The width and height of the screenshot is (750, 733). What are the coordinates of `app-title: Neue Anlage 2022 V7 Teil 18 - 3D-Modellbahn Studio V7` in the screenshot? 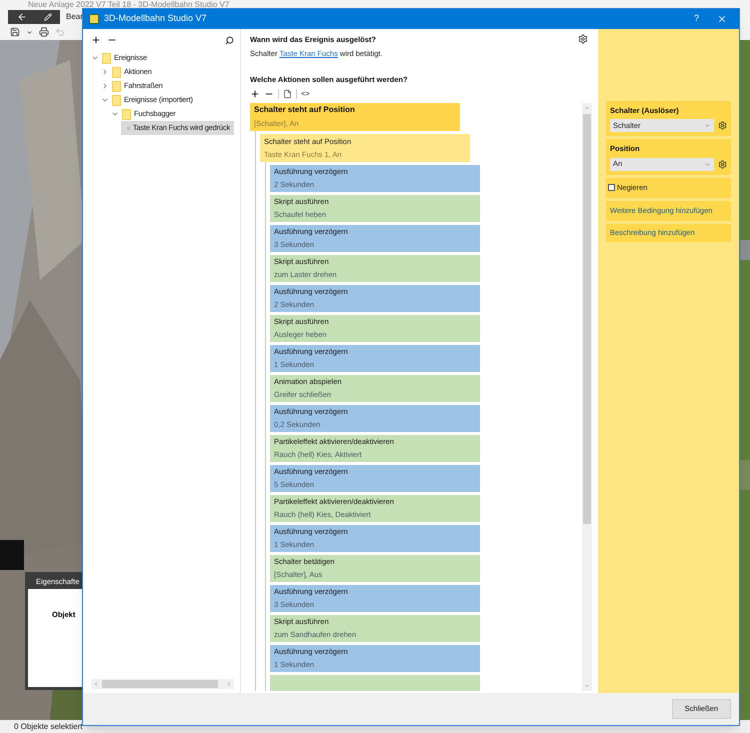 It's located at (129, 5).